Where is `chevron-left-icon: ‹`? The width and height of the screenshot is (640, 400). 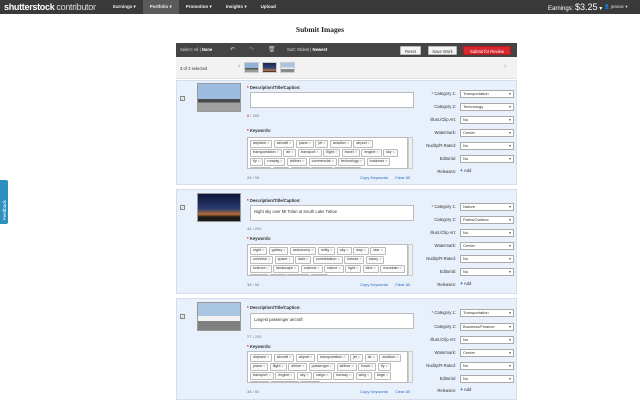 chevron-left-icon: ‹ is located at coordinates (239, 66).